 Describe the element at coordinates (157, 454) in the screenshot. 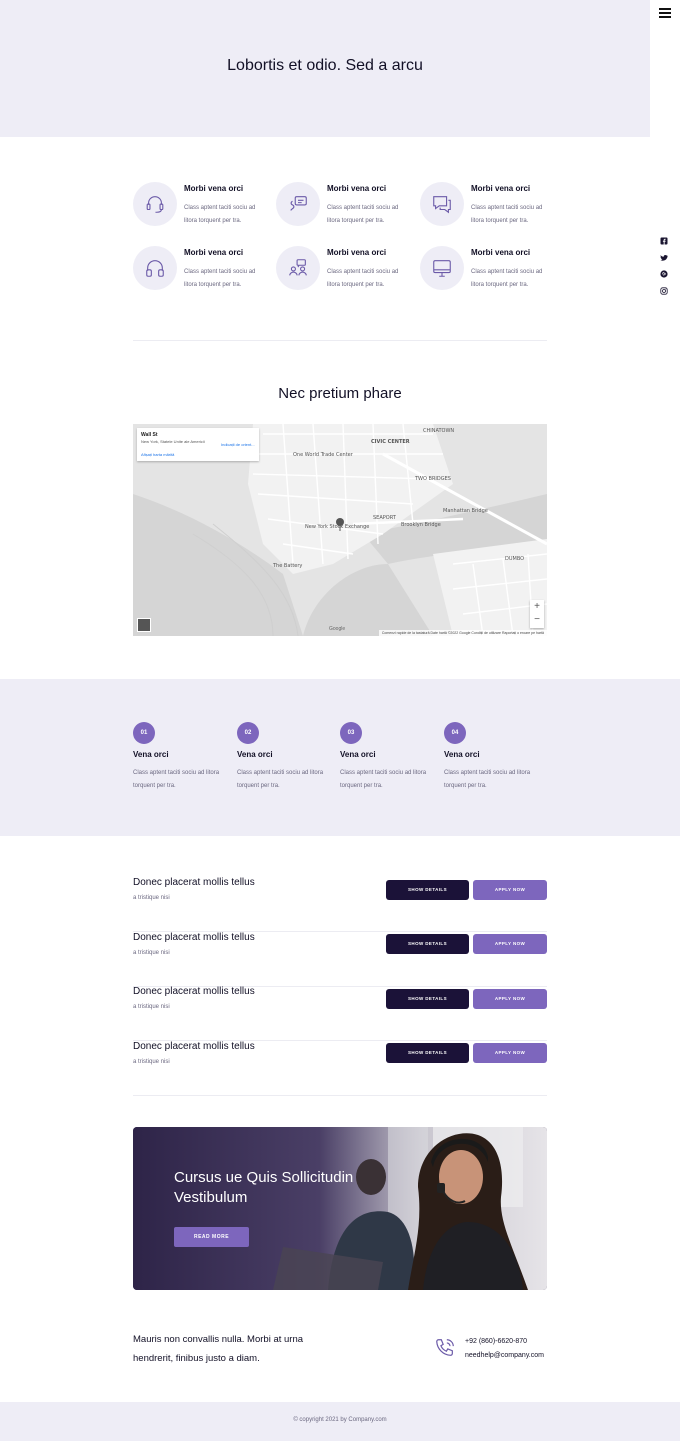

I see `map-larger-link: Afișați harta mărită` at that location.